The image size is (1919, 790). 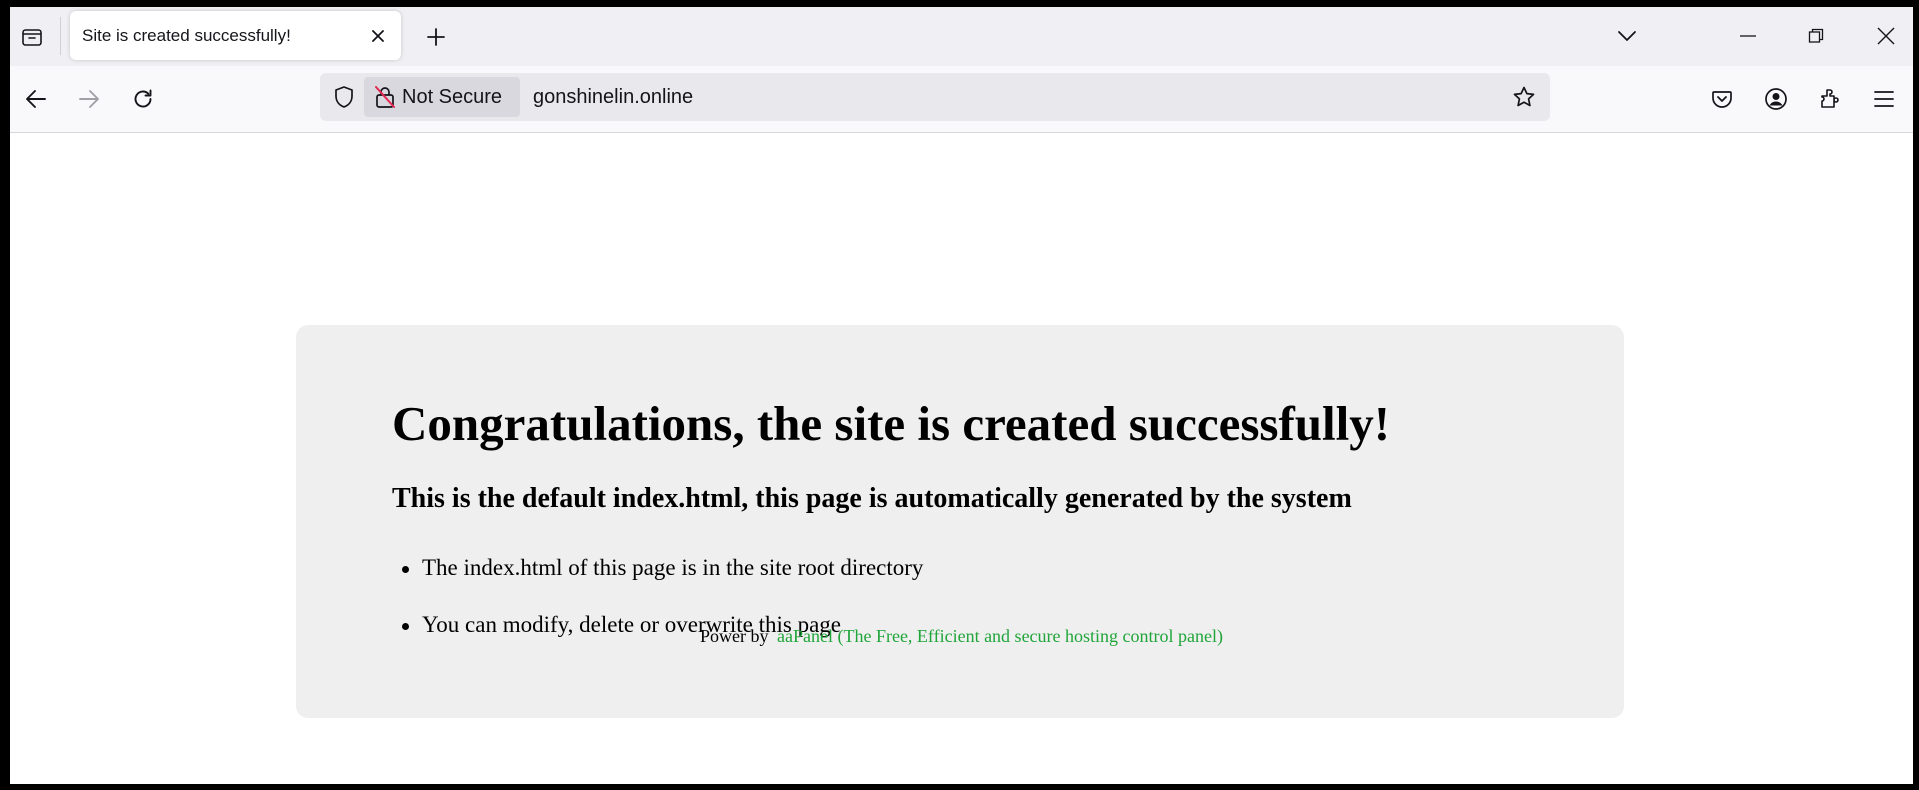 What do you see at coordinates (186, 35) in the screenshot?
I see `tab-title: Site is created successfully!` at bounding box center [186, 35].